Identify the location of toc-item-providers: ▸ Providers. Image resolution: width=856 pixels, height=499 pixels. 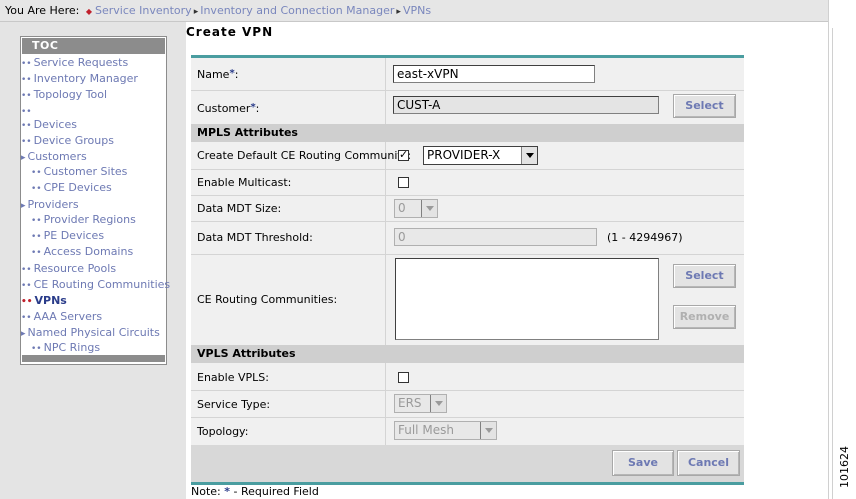
(50, 204).